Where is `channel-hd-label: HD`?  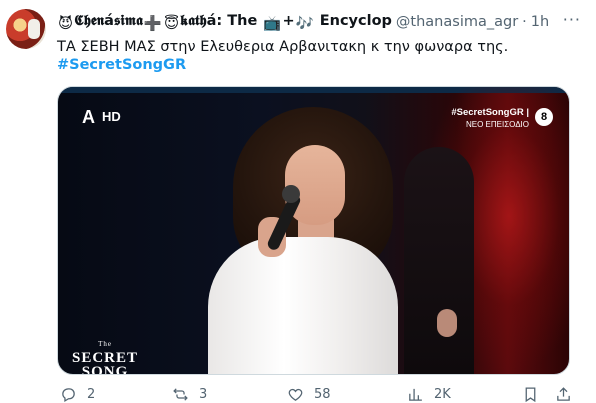
channel-hd-label: HD is located at coordinates (111, 116).